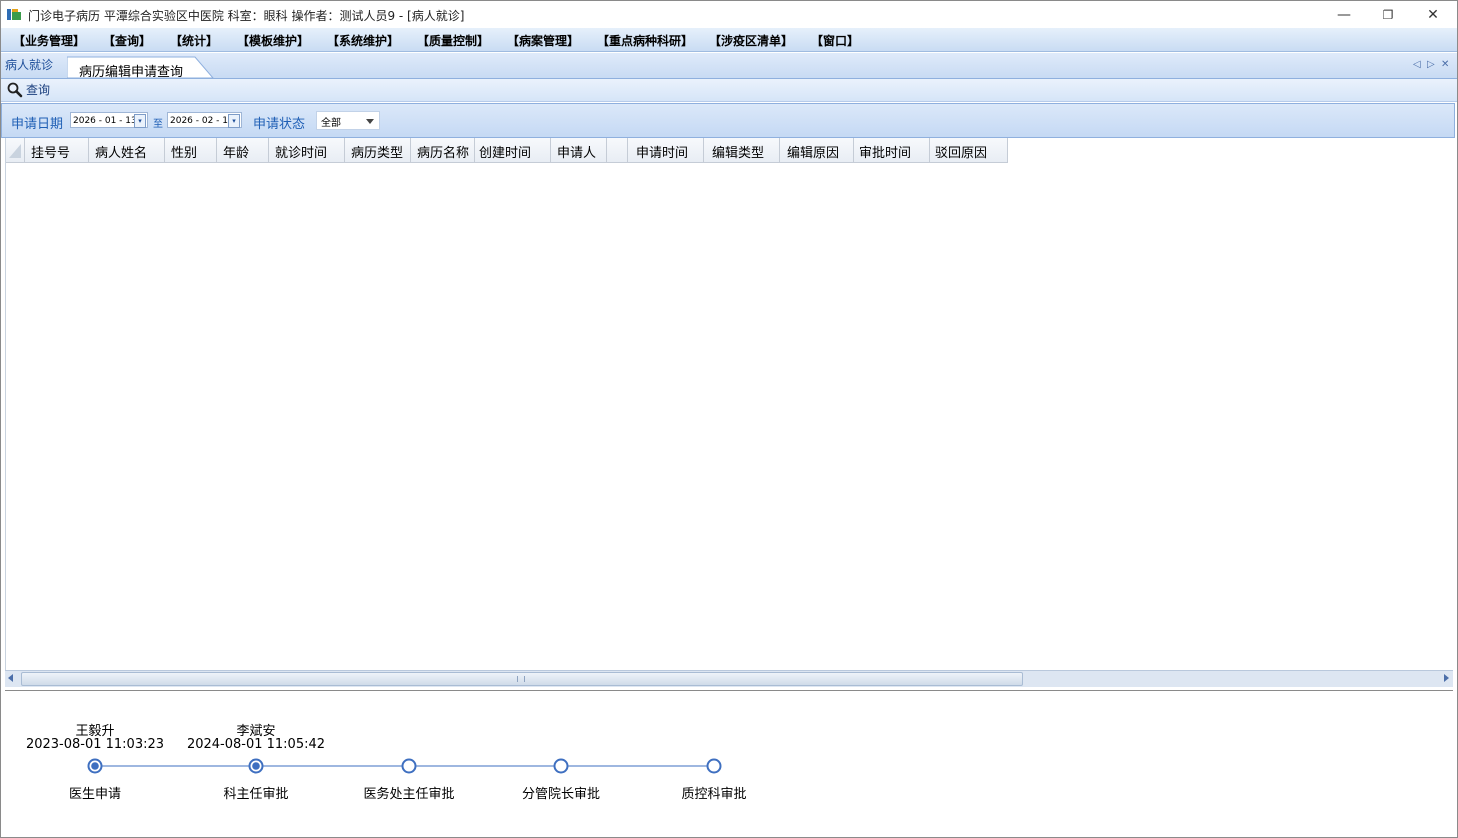  What do you see at coordinates (236, 153) in the screenshot?
I see `col-label: 年龄` at bounding box center [236, 153].